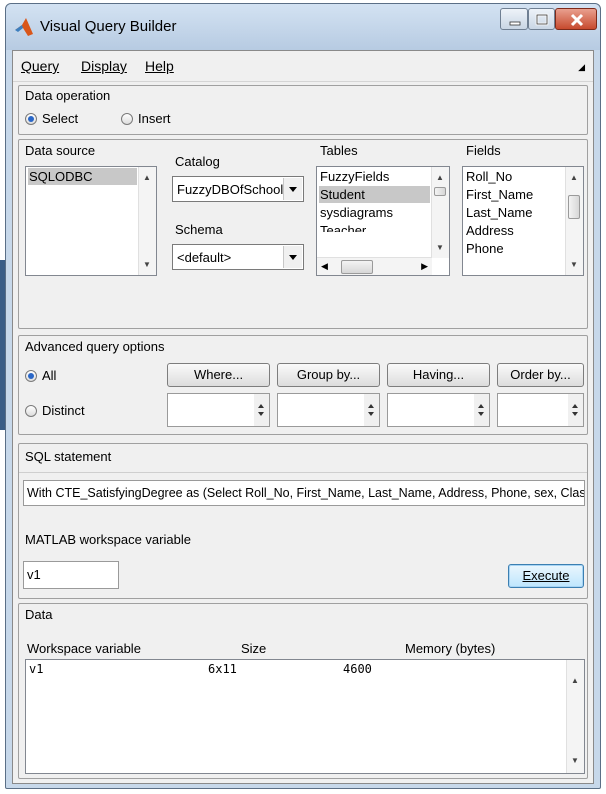 Image resolution: width=606 pixels, height=794 pixels. What do you see at coordinates (127, 119) in the screenshot?
I see `insert-radio` at bounding box center [127, 119].